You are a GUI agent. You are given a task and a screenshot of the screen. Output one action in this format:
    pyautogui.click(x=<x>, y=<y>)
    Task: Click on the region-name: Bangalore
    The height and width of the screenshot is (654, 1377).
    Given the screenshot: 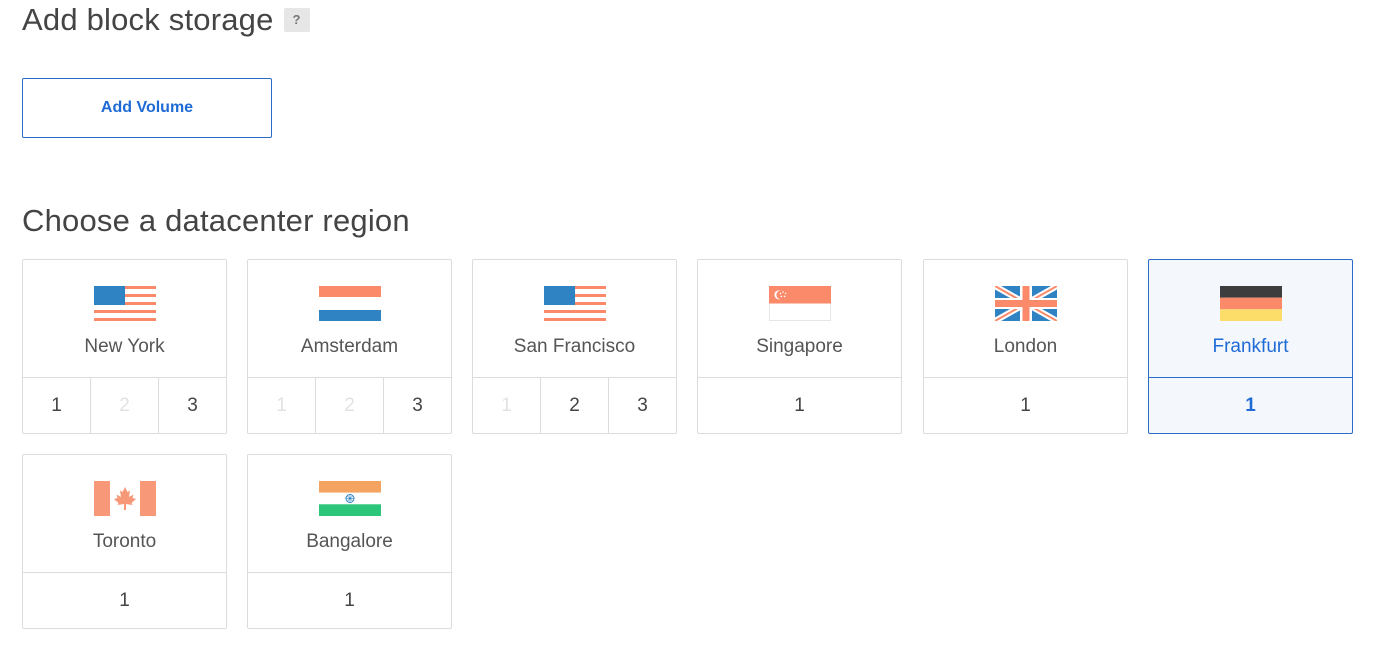 What is the action you would take?
    pyautogui.click(x=349, y=541)
    